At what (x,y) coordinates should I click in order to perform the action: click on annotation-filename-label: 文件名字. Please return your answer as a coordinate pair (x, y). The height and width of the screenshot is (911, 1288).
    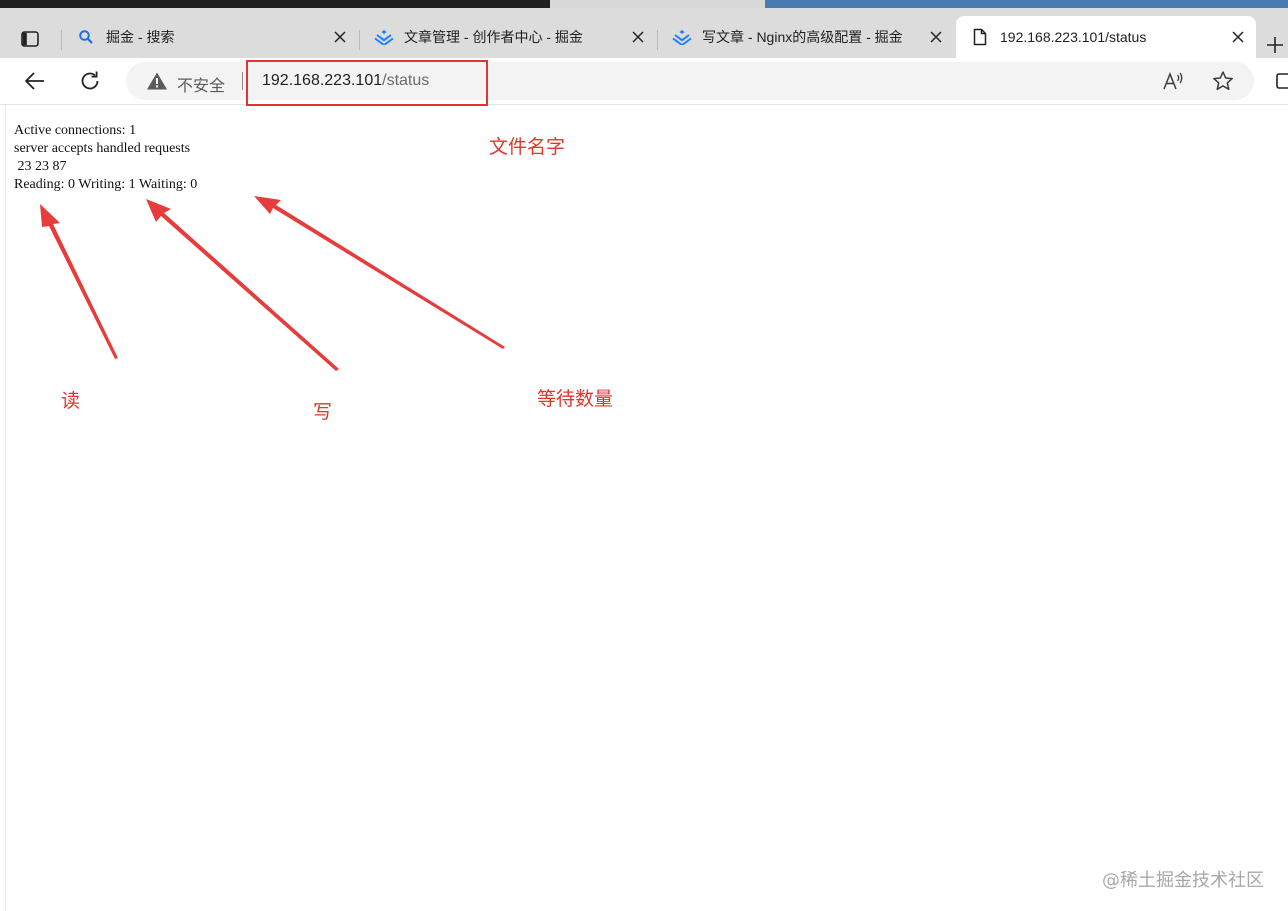
    Looking at the image, I should click on (527, 147).